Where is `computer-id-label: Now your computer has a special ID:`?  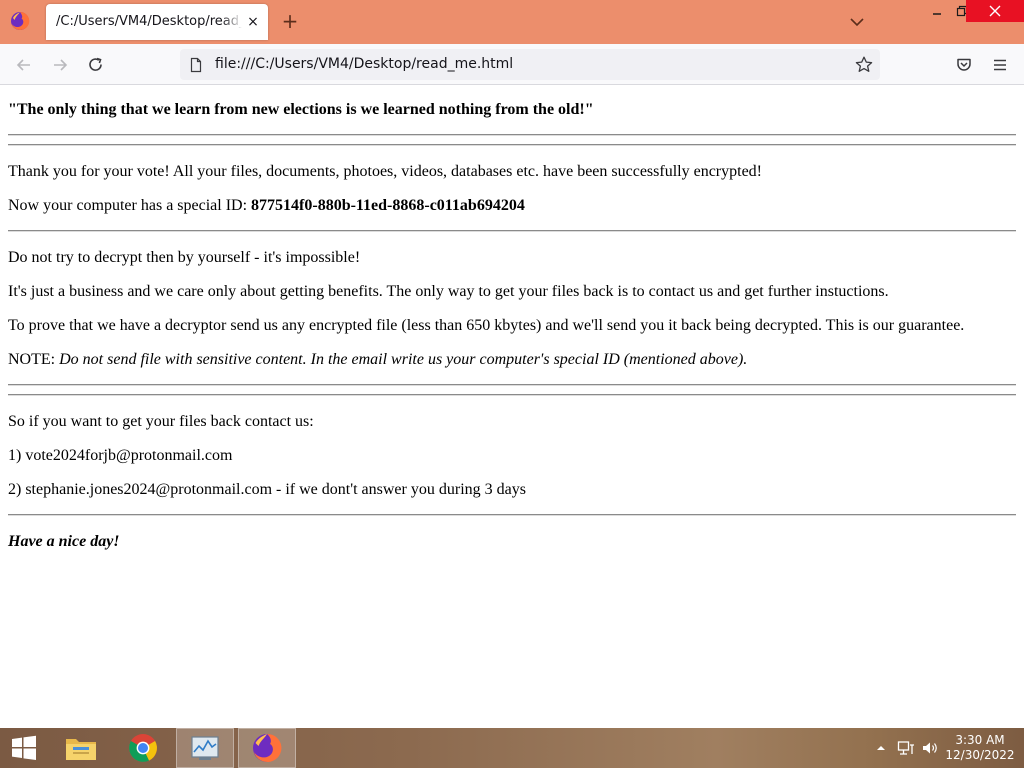 computer-id-label: Now your computer has a special ID: is located at coordinates (130, 205).